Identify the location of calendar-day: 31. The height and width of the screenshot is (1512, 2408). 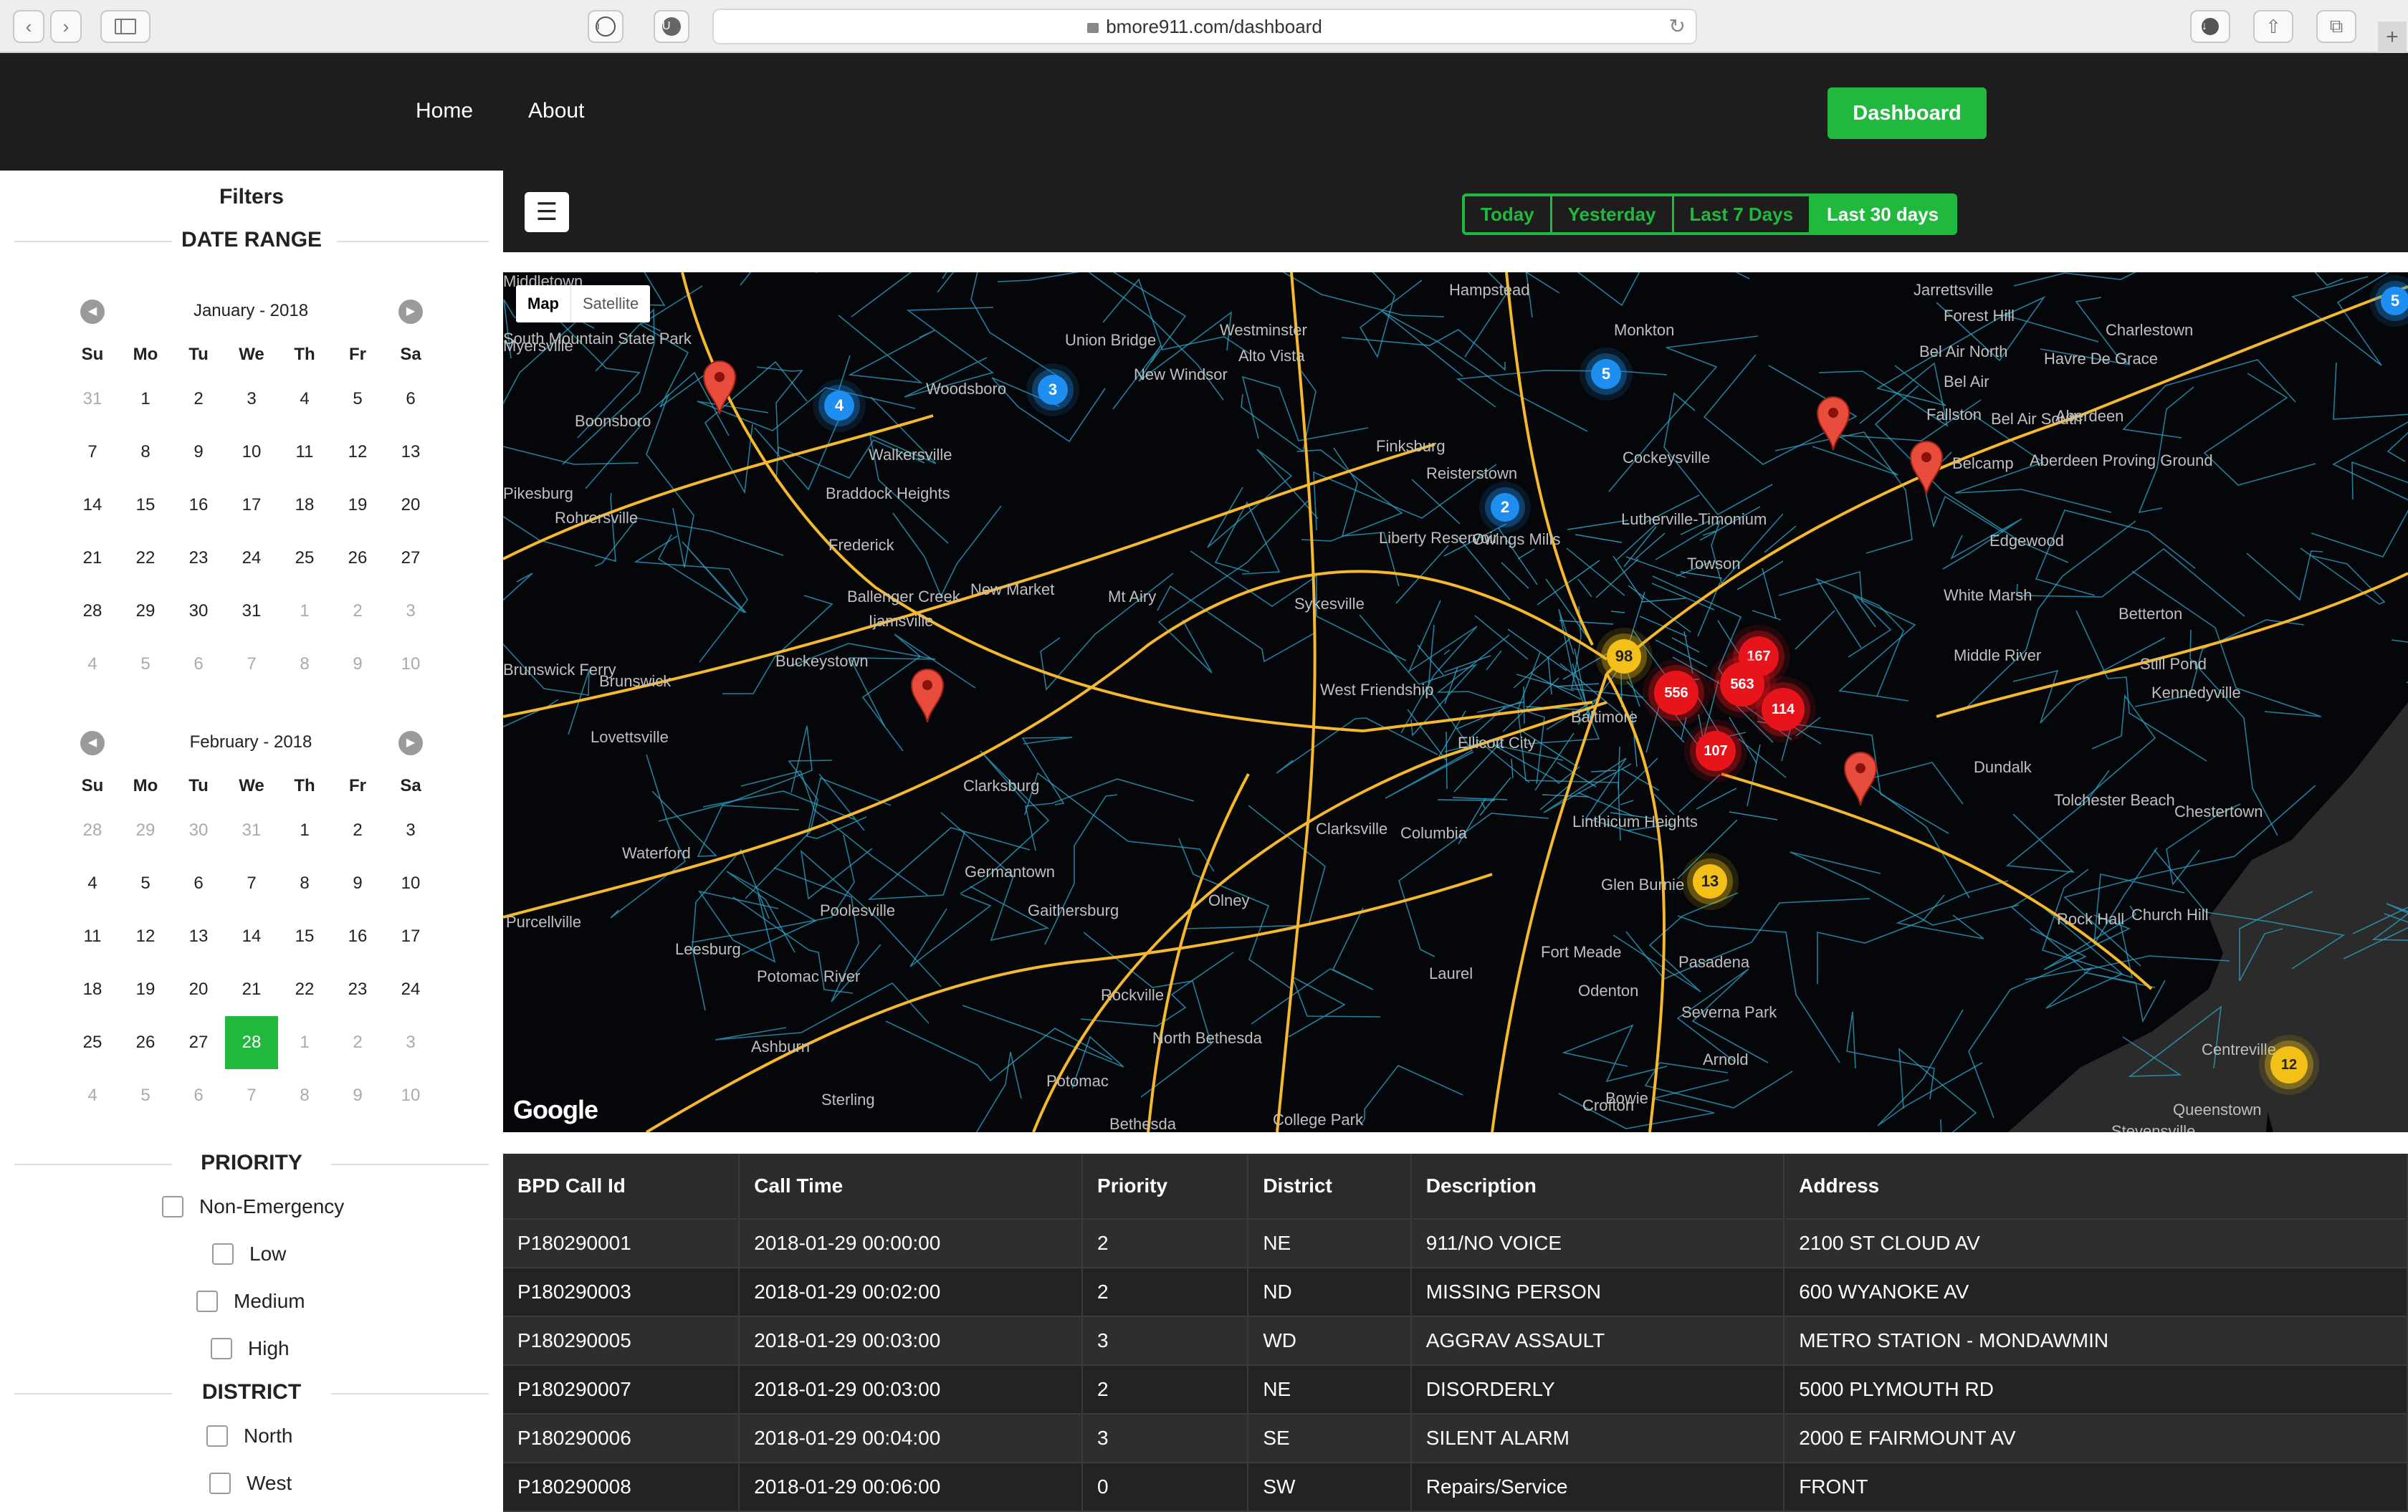
(251, 830).